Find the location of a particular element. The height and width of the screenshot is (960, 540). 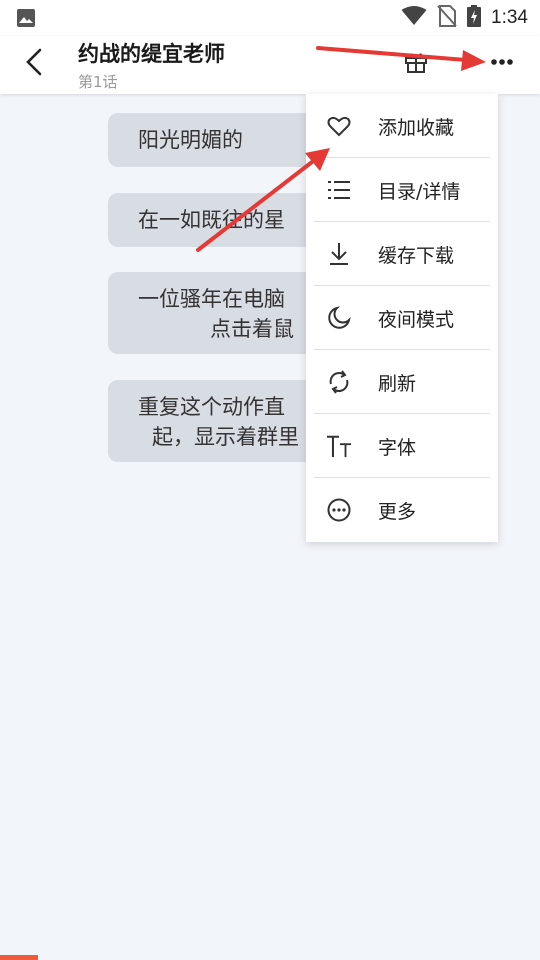

menu-item-refresh: 刷新 is located at coordinates (402, 382).